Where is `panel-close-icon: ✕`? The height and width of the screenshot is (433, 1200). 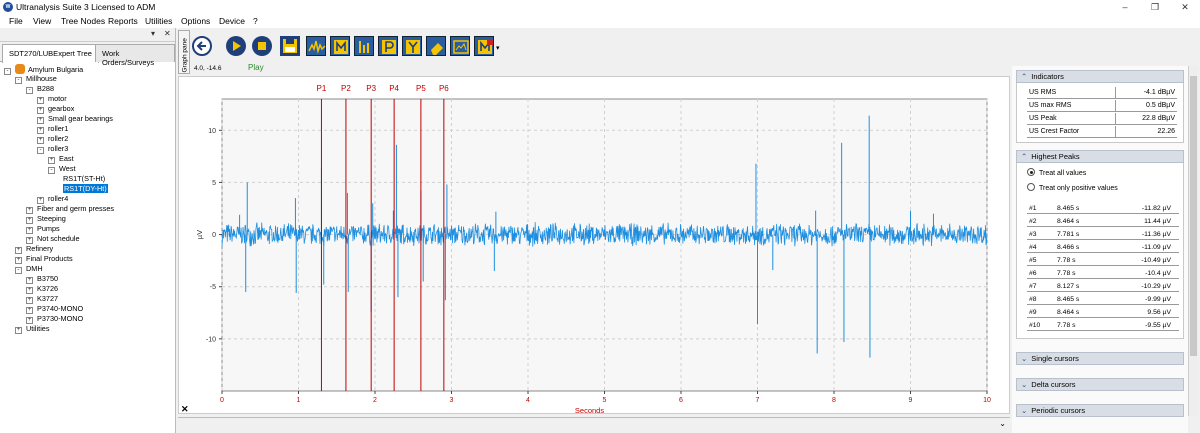
panel-close-icon: ✕ is located at coordinates (167, 33).